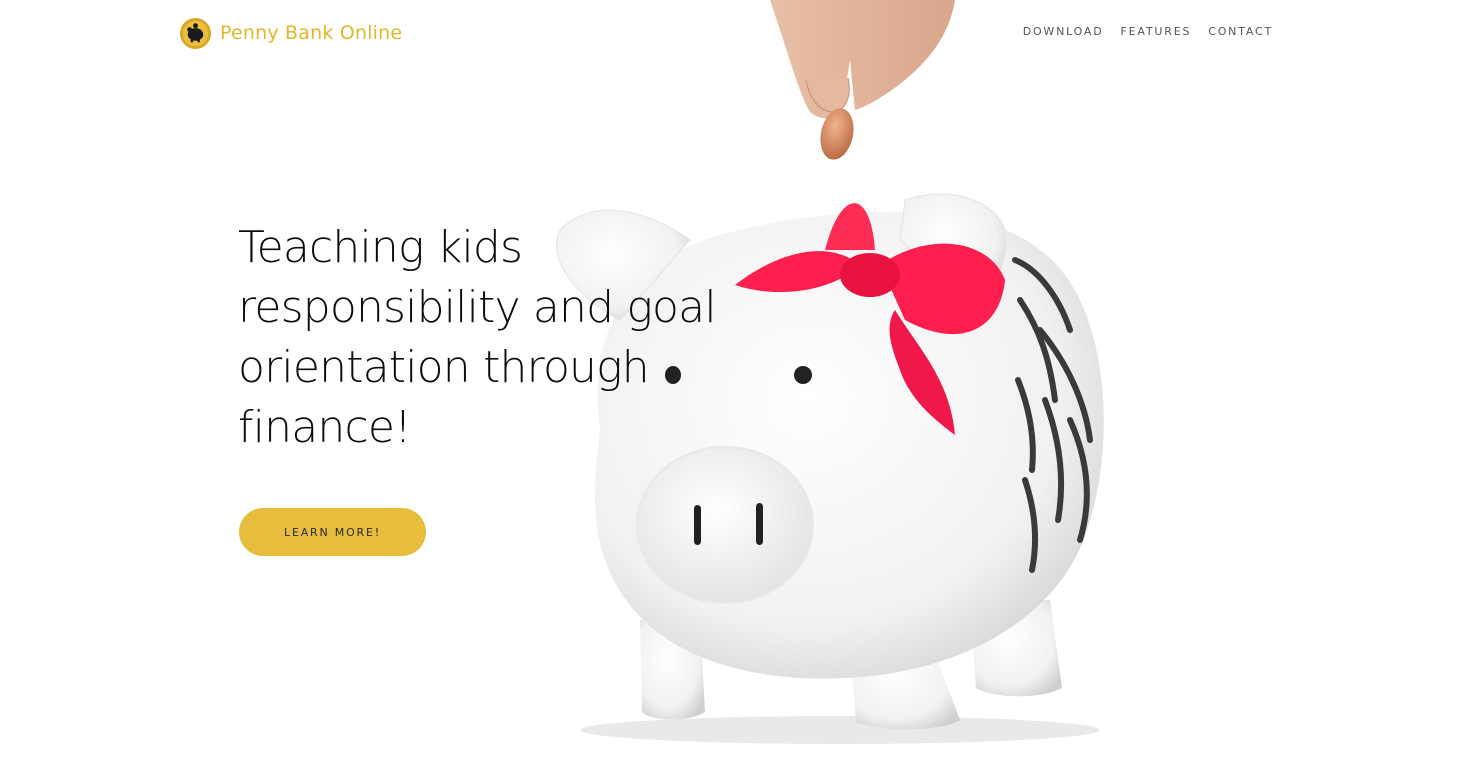 The width and height of the screenshot is (1457, 777). I want to click on main-nav: DOWNLOAD FEATURES CONTACT, so click(1148, 31).